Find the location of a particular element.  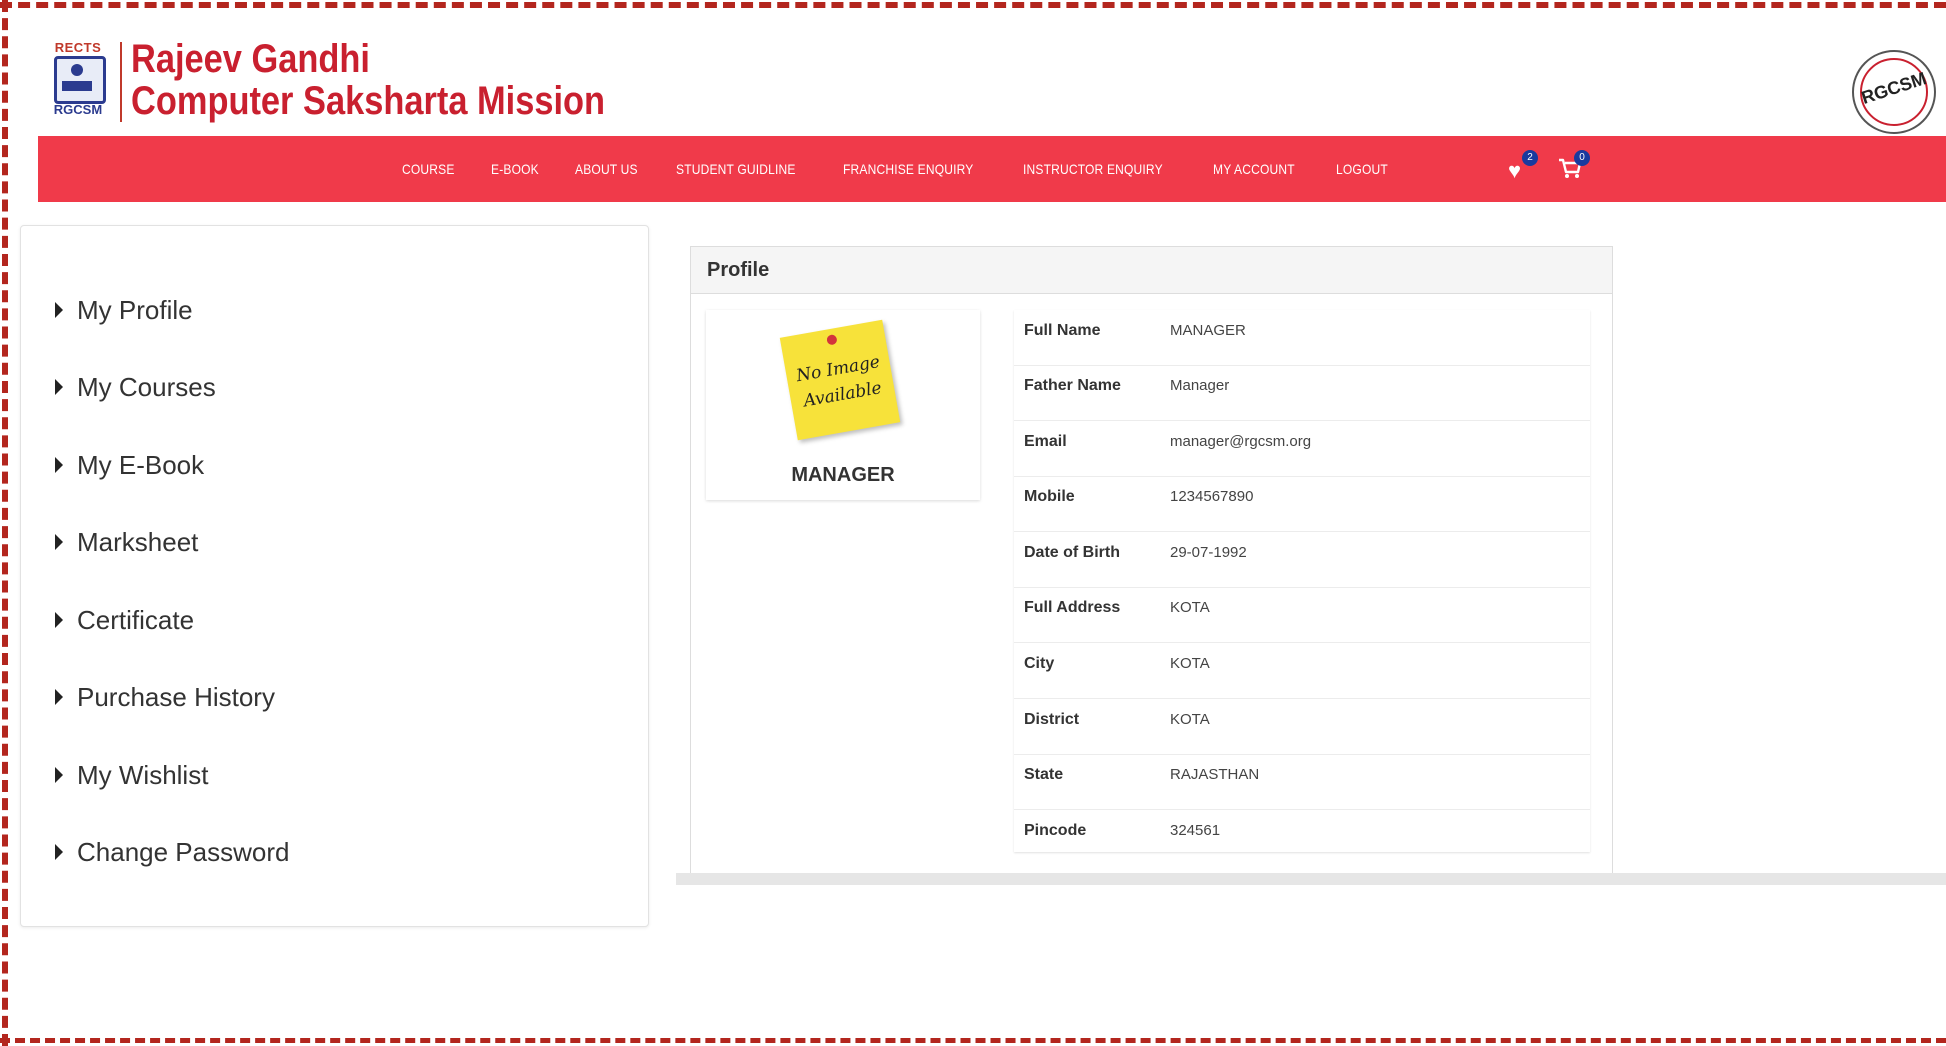

table-row: Father Name Manager is located at coordinates (1302, 393).